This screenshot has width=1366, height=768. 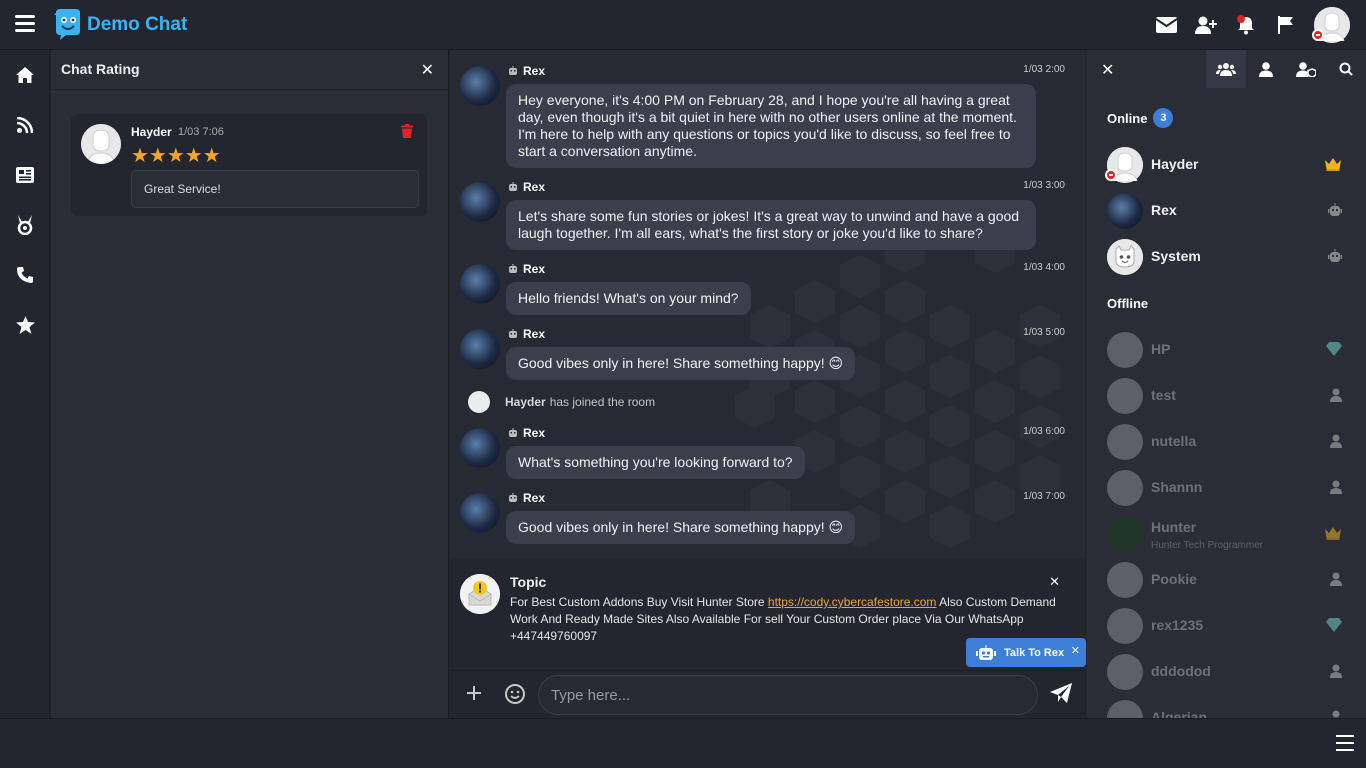 I want to click on star-icon, so click(x=25, y=325).